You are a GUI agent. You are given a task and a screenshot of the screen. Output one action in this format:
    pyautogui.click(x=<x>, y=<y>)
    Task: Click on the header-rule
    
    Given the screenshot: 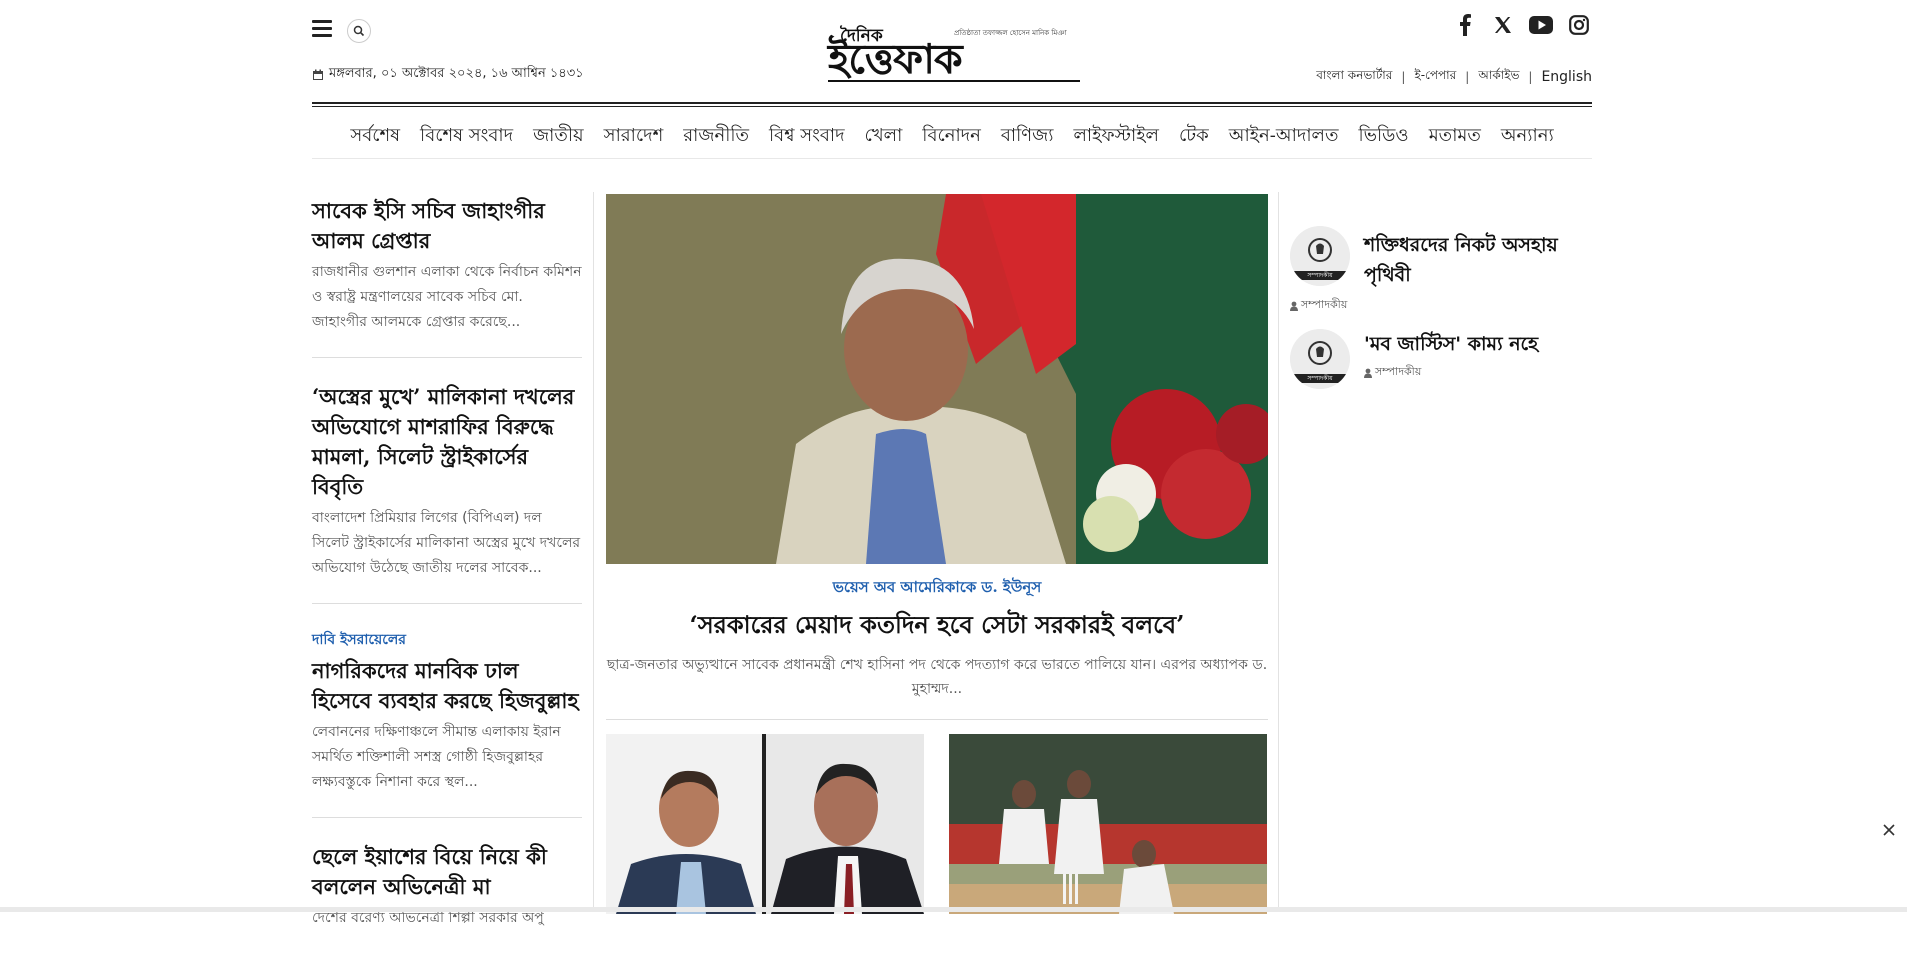 What is the action you would take?
    pyautogui.click(x=952, y=103)
    